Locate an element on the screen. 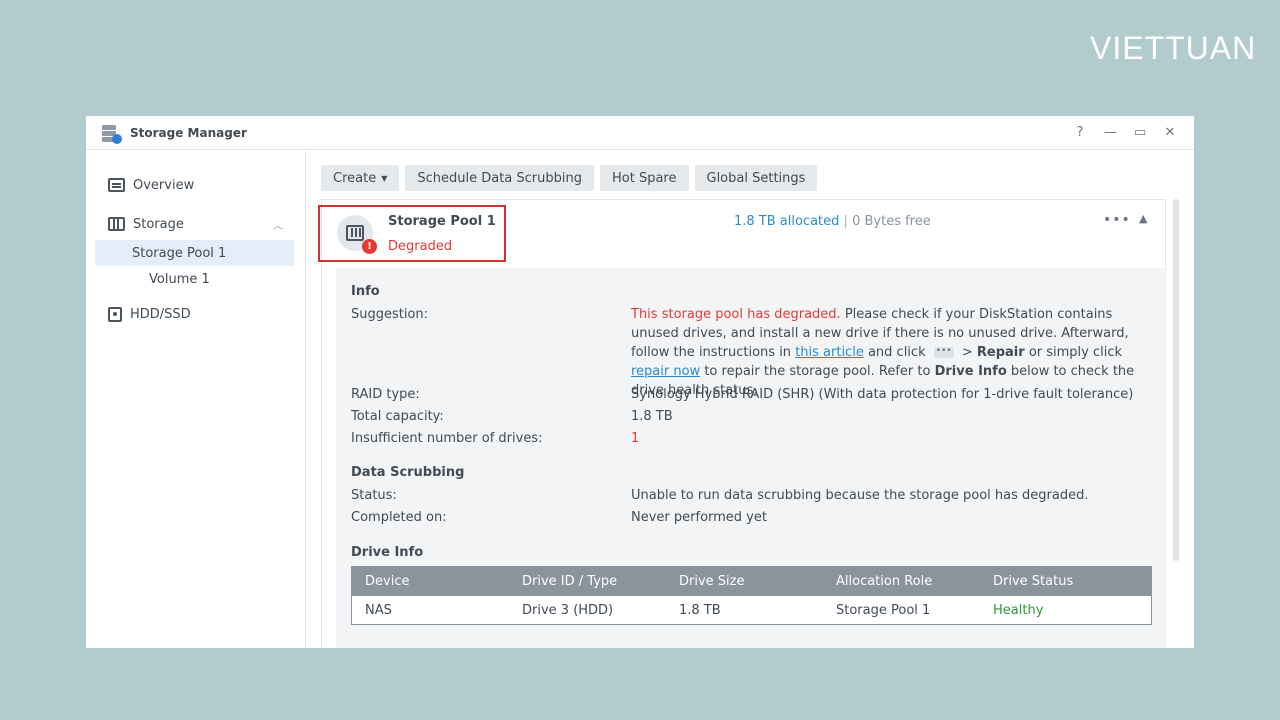 This screenshot has width=1280, height=720. brand-logo: VIETTUAN is located at coordinates (1173, 48).